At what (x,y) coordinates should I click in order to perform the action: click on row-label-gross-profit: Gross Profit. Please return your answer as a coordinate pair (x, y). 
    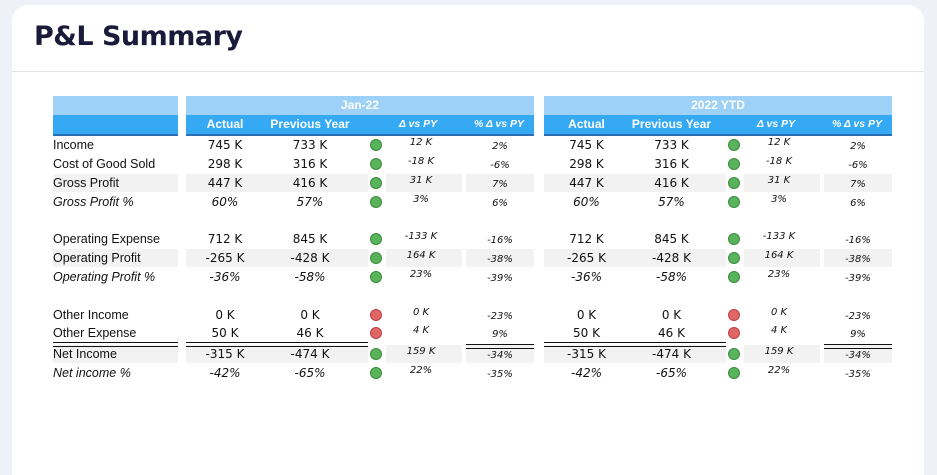
    Looking at the image, I should click on (115, 183).